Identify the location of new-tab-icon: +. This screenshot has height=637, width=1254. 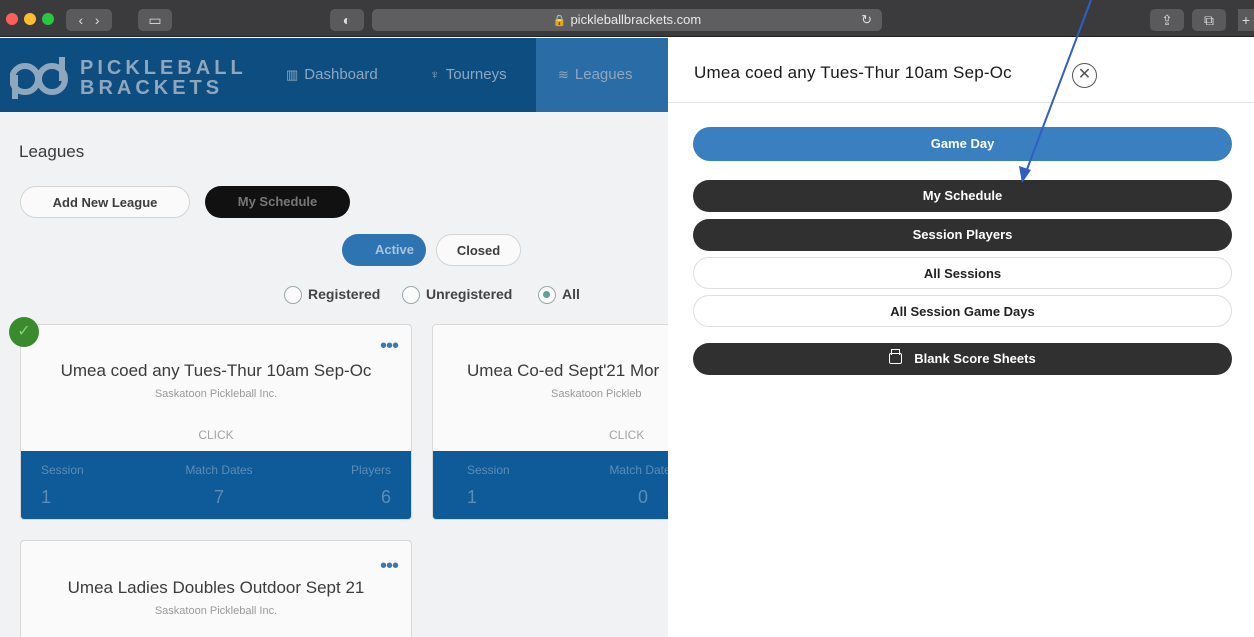
(1246, 20).